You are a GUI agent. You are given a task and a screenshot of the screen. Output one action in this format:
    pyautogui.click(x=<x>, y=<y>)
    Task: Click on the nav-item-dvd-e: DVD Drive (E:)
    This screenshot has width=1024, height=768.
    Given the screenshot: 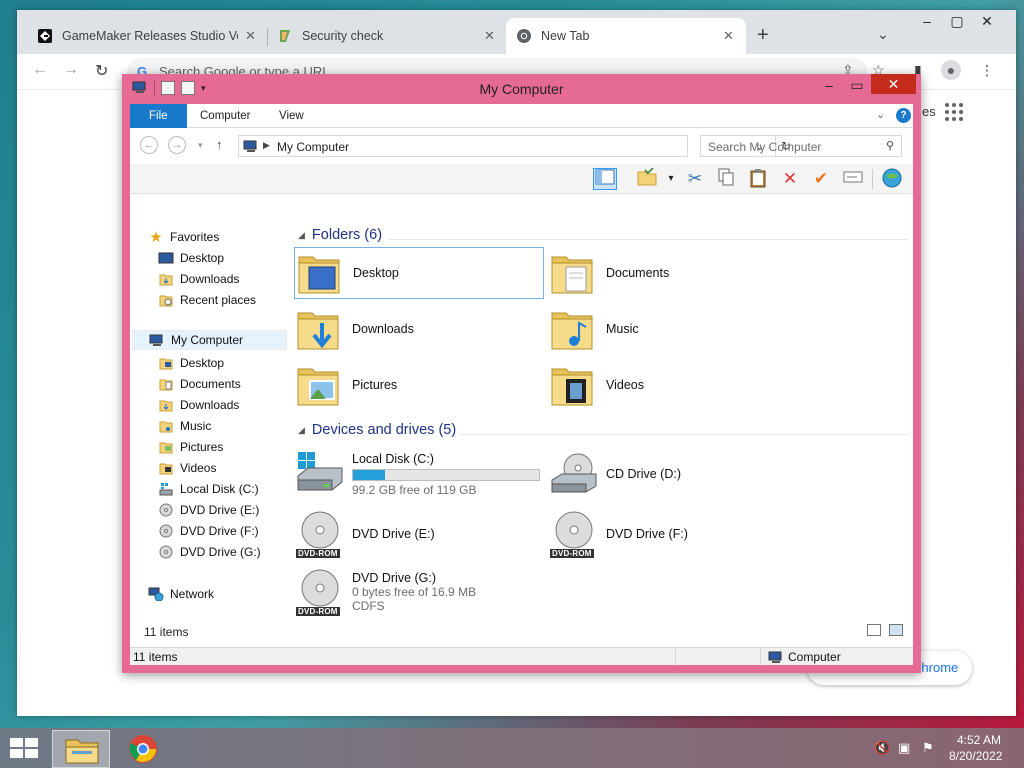 What is the action you would take?
    pyautogui.click(x=208, y=510)
    